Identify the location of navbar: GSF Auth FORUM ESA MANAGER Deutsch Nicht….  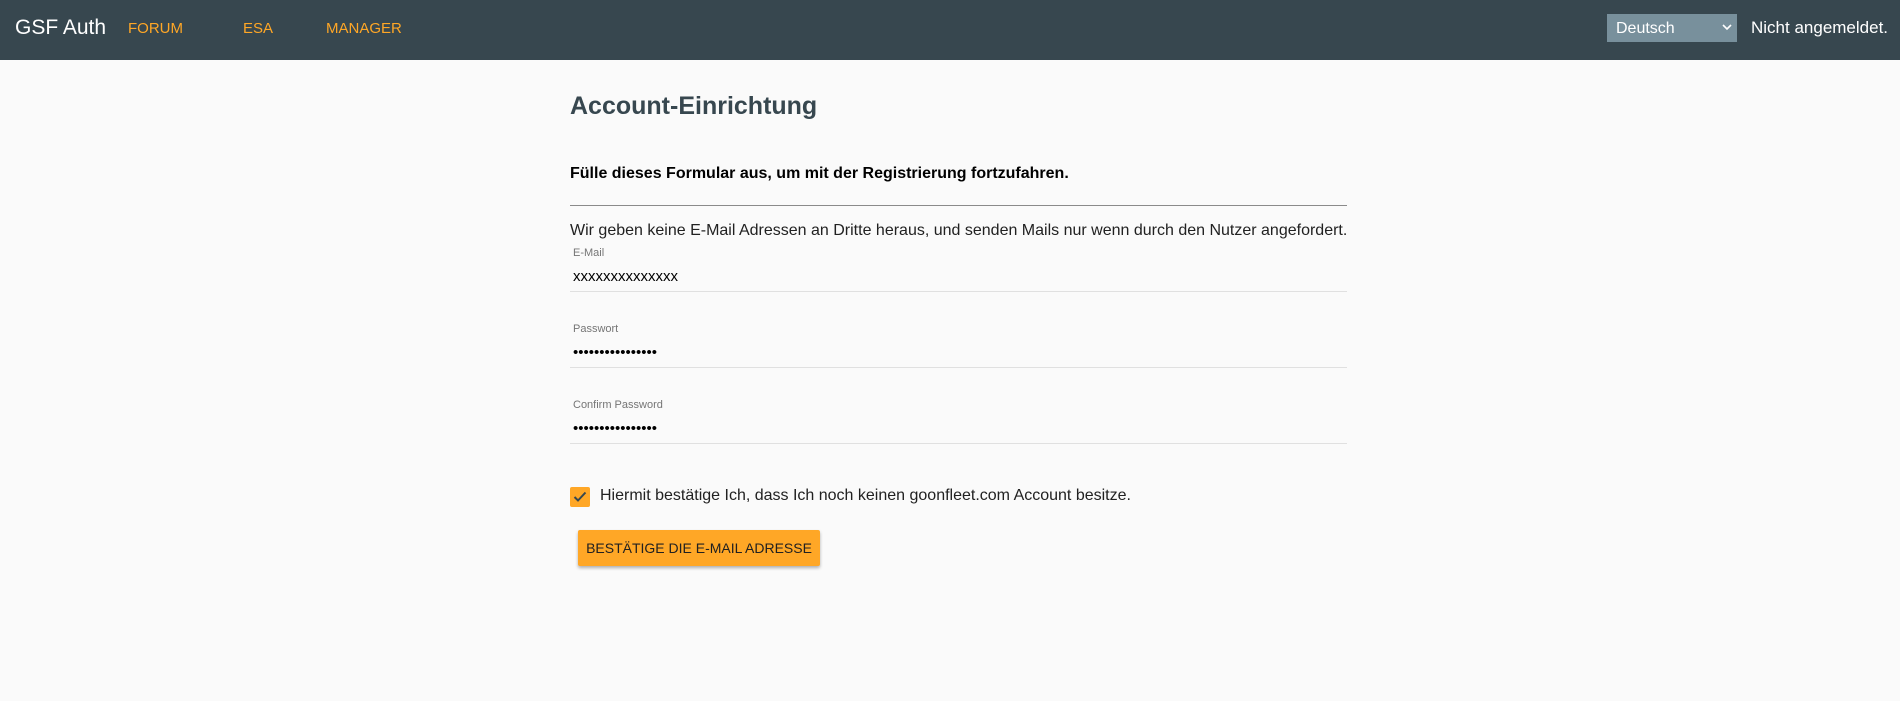
(950, 30).